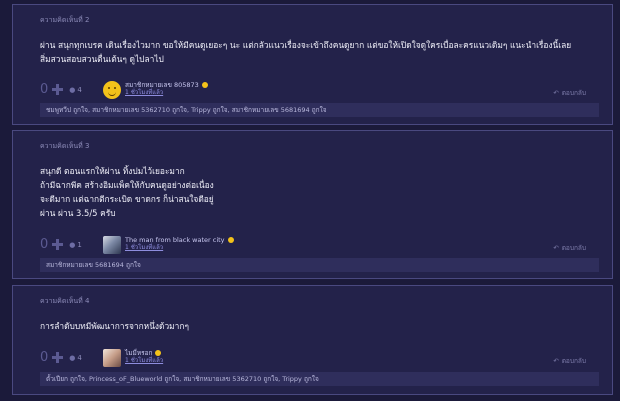 The width and height of the screenshot is (620, 401). I want to click on comment-number: ความคิดเห็นที่ 3, so click(65, 146).